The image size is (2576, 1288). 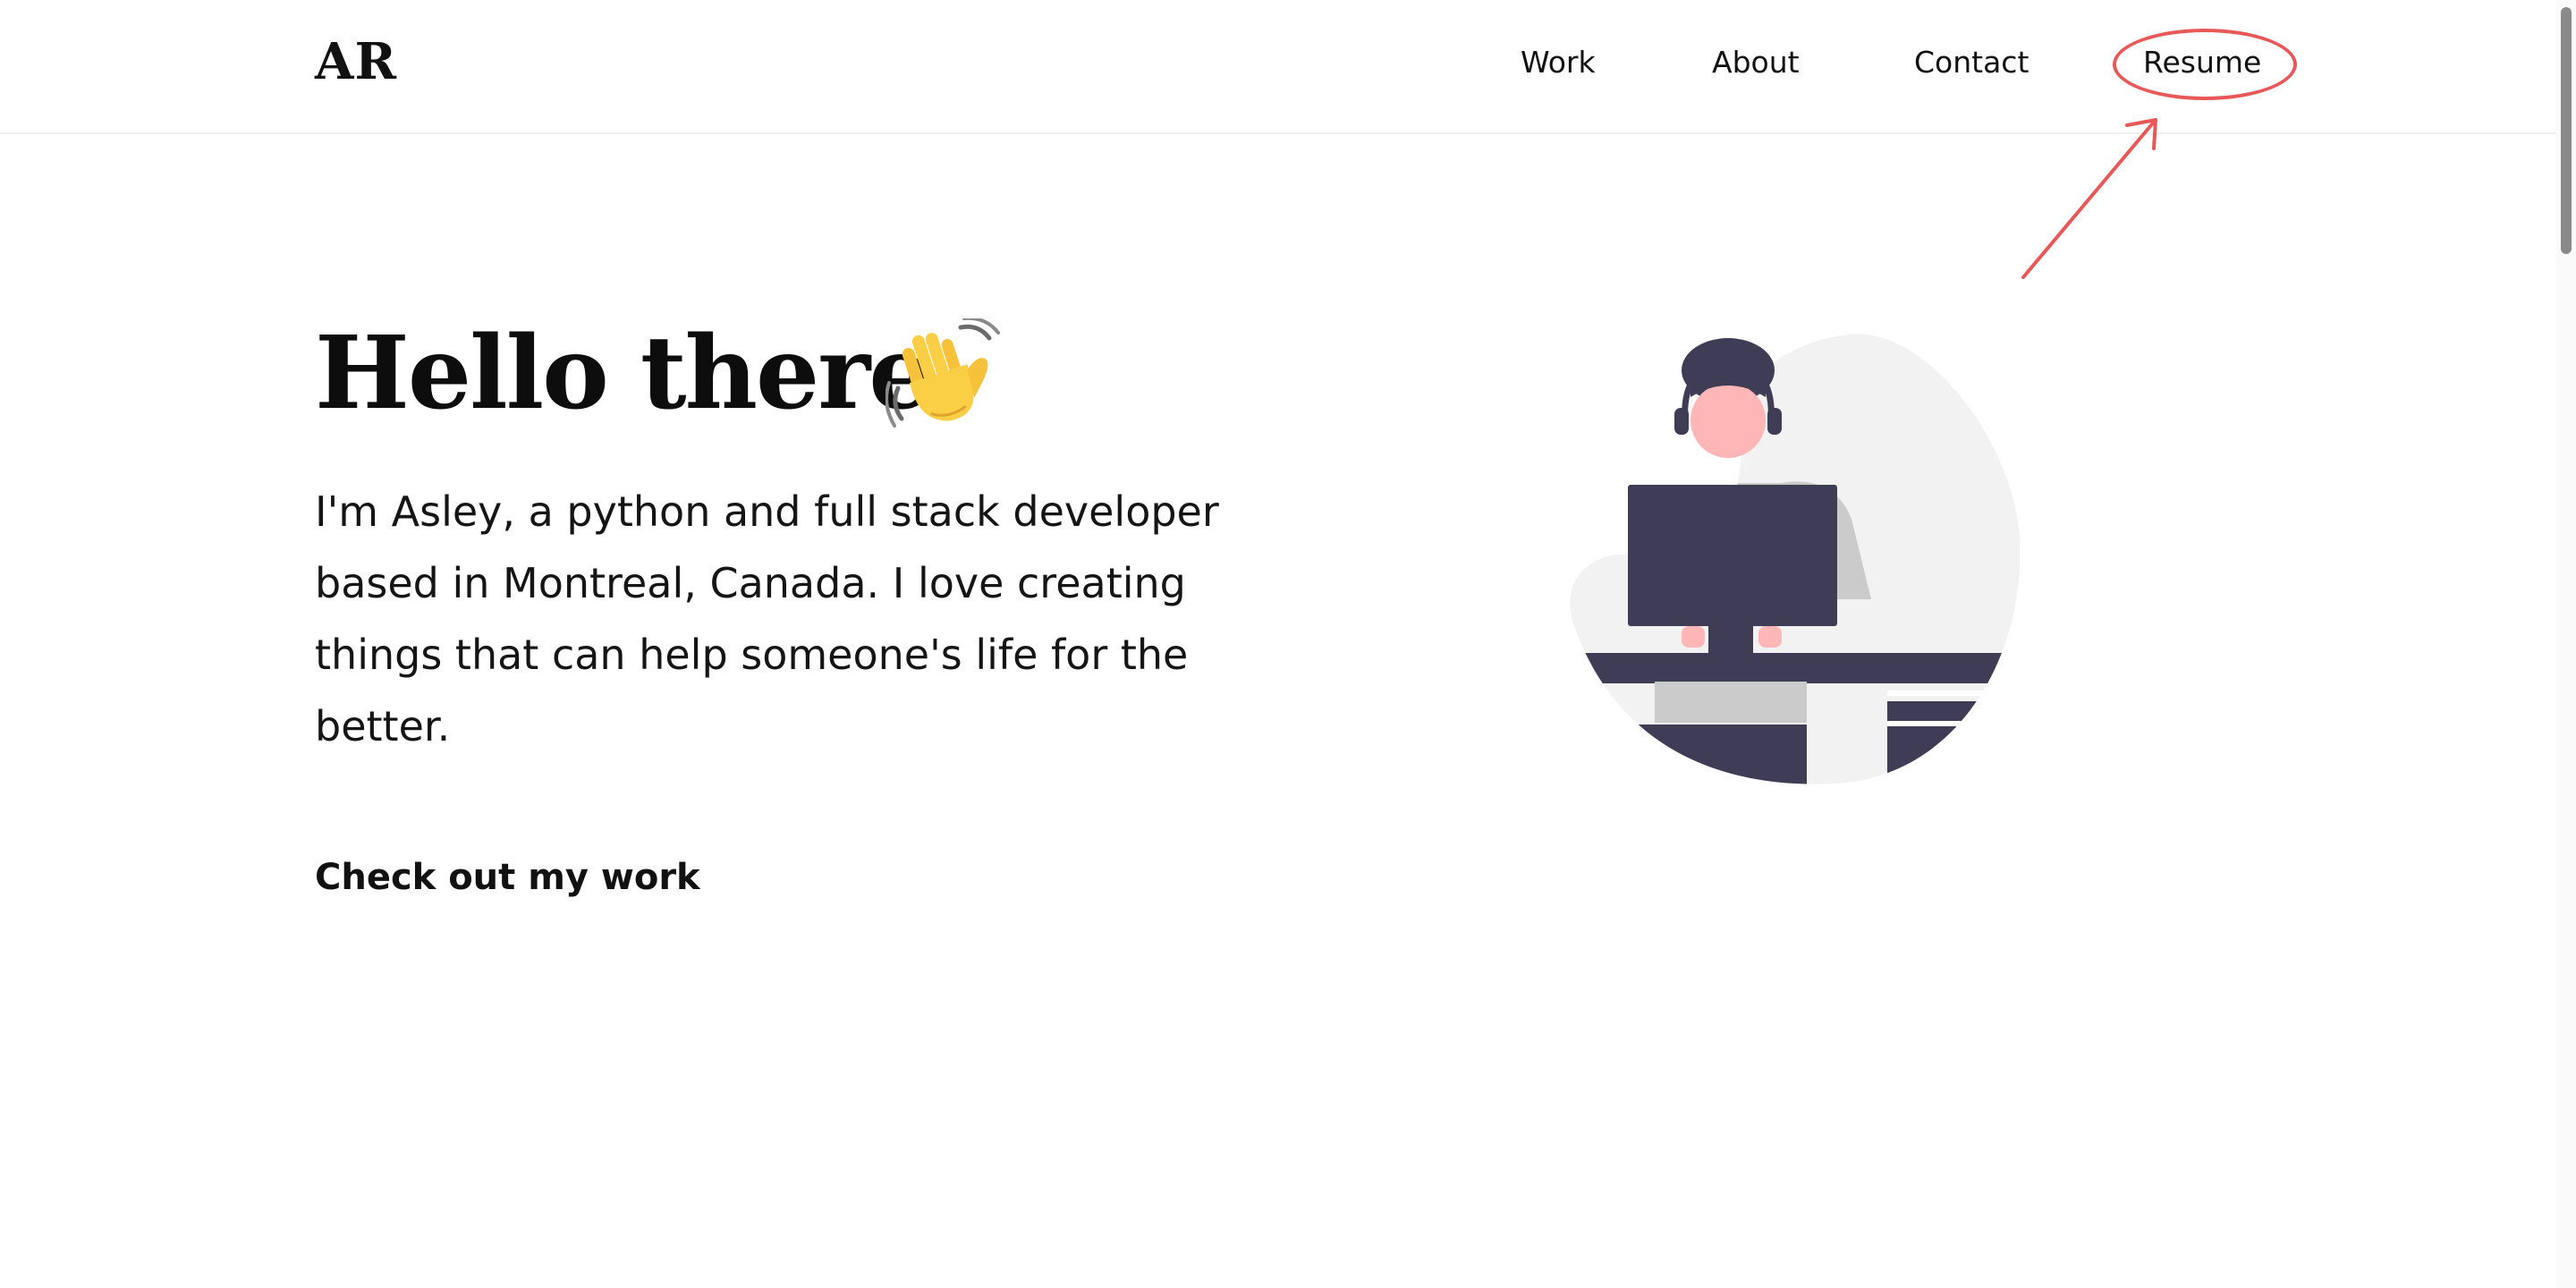 What do you see at coordinates (2205, 64) in the screenshot?
I see `annotation-circle` at bounding box center [2205, 64].